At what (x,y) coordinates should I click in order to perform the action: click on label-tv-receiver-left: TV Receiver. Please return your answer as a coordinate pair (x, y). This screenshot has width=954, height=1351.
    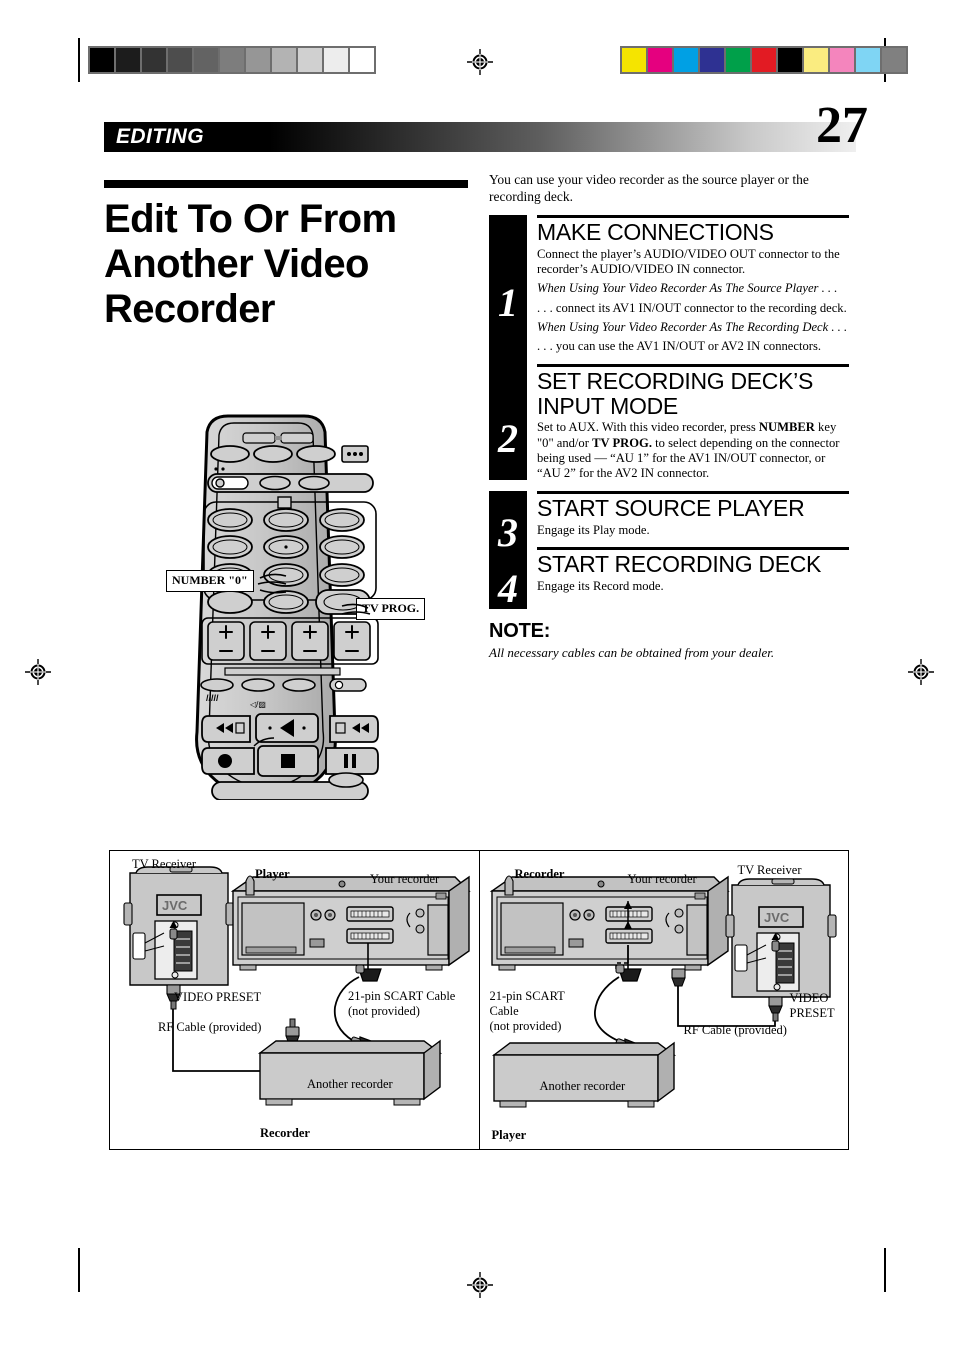
    Looking at the image, I should click on (164, 864).